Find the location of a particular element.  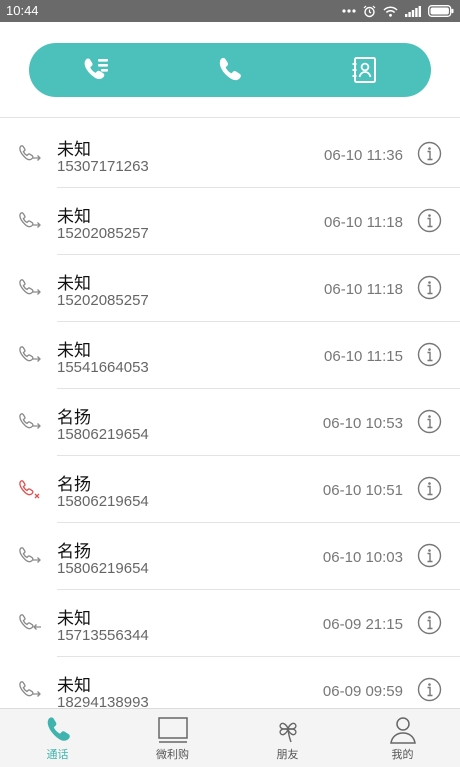

status-icons is located at coordinates (398, 11).